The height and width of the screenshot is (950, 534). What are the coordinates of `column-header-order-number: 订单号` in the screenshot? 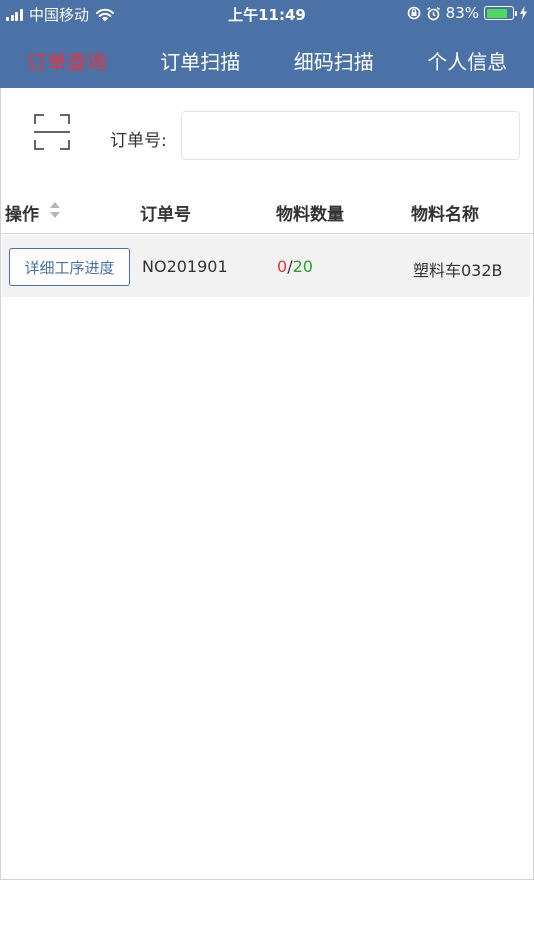 It's located at (165, 215).